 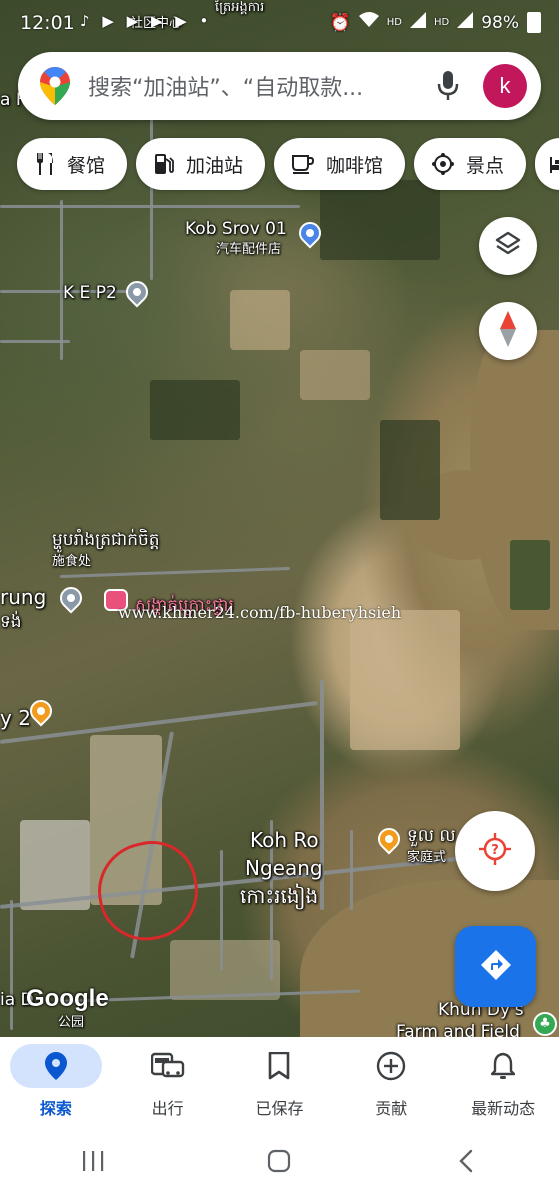 I want to click on chip-attractions: 景点, so click(x=470, y=164).